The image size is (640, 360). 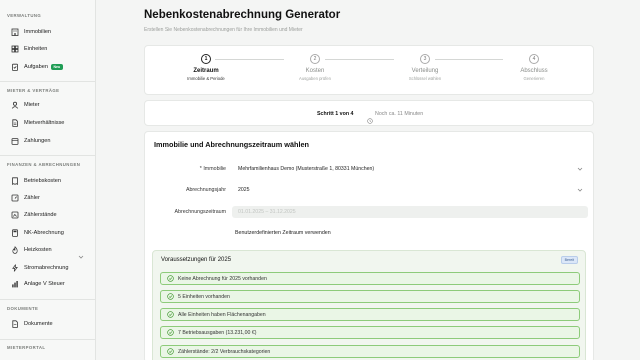 I want to click on time-remaining: Noch ca. 11 Minuten, so click(x=399, y=114).